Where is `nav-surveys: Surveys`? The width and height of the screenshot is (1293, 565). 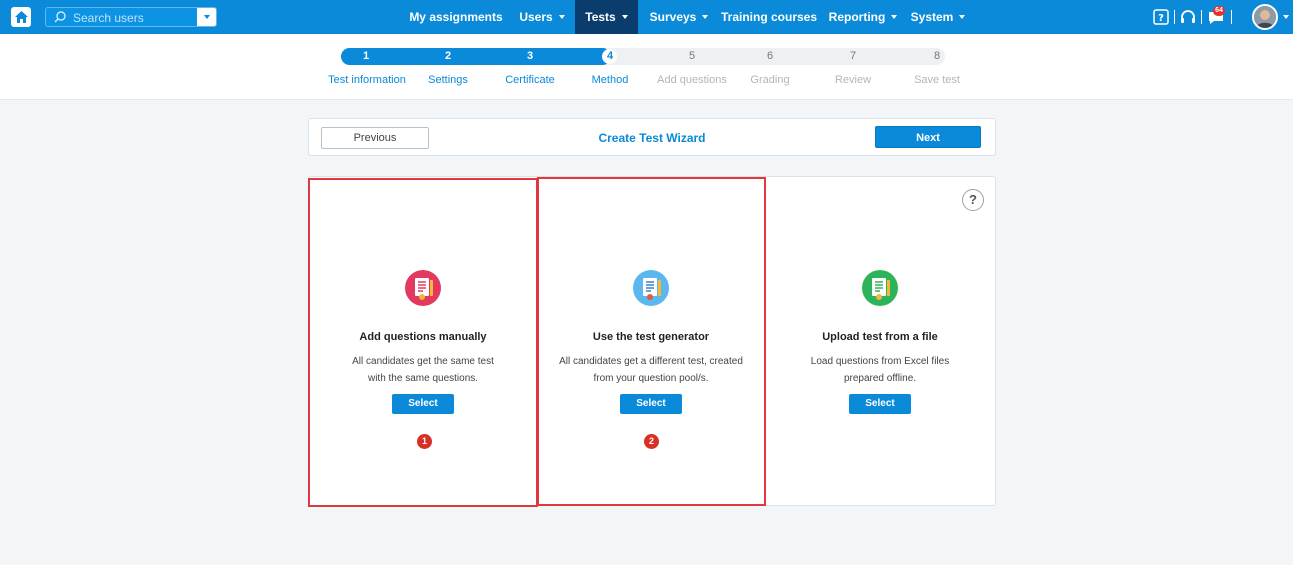
nav-surveys: Surveys is located at coordinates (679, 17).